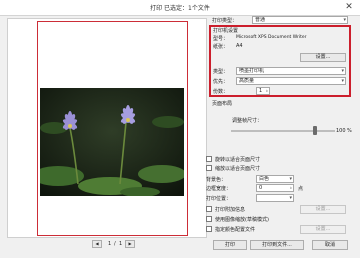  I want to click on color-profile-checkbox, so click(209, 229).